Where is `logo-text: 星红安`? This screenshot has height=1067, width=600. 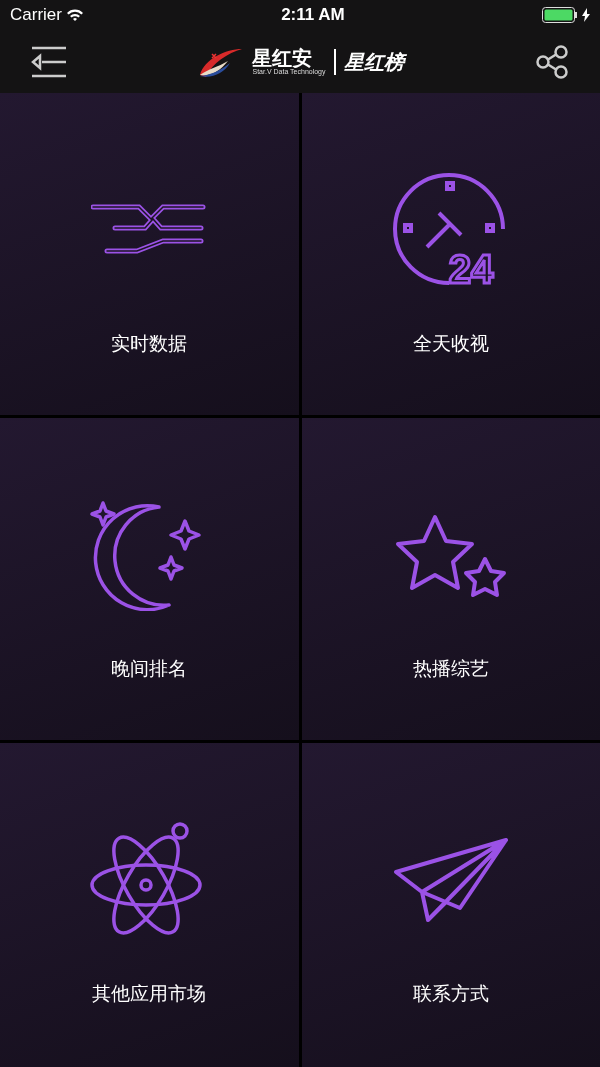 logo-text: 星红安 is located at coordinates (282, 58).